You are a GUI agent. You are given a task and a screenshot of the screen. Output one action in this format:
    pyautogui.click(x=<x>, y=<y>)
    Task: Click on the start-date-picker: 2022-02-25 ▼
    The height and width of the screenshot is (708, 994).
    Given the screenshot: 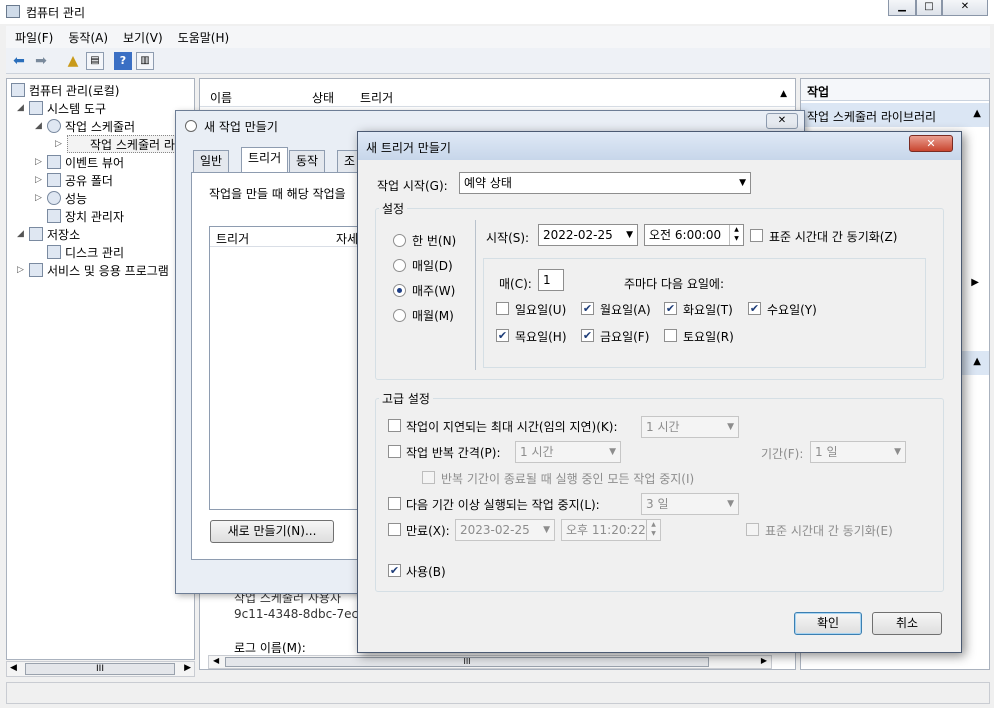 What is the action you would take?
    pyautogui.click(x=588, y=235)
    